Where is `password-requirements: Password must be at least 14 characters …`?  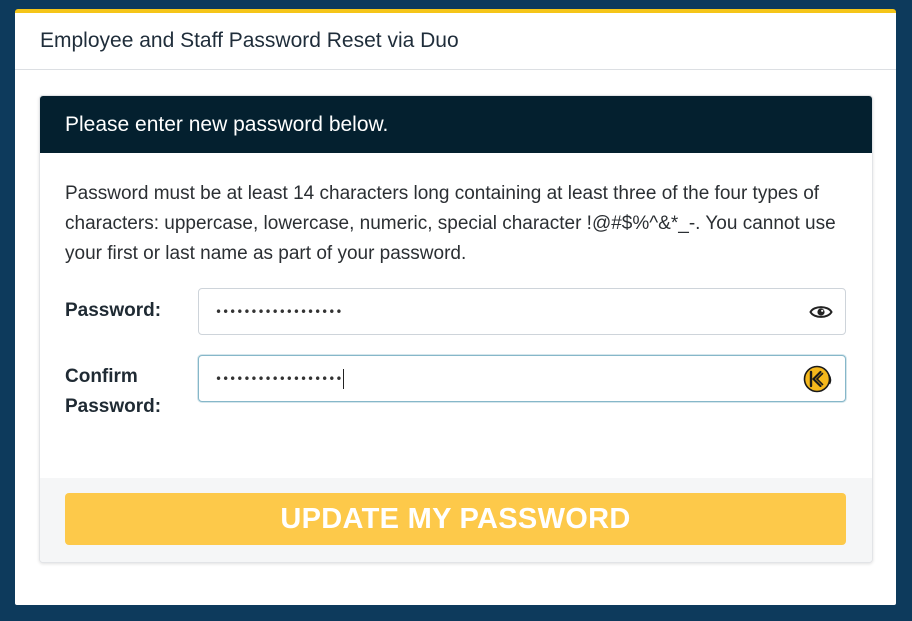 password-requirements: Password must be at least 14 characters … is located at coordinates (450, 223).